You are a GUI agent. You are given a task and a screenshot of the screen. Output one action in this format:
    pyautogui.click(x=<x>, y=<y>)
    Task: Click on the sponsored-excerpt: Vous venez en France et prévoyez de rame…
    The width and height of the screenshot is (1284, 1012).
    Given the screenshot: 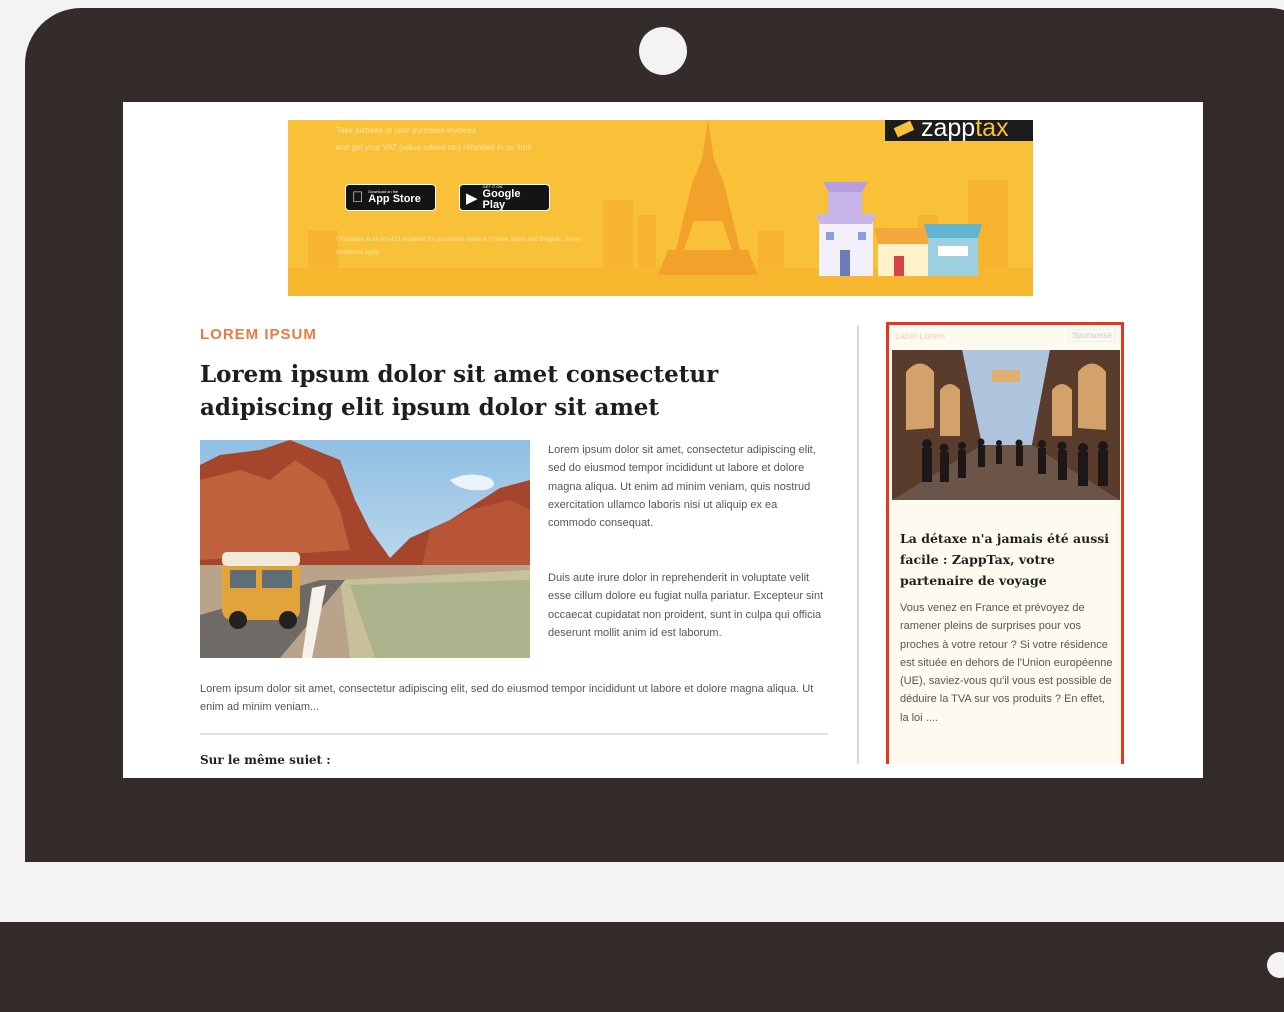 What is the action you would take?
    pyautogui.click(x=1006, y=663)
    